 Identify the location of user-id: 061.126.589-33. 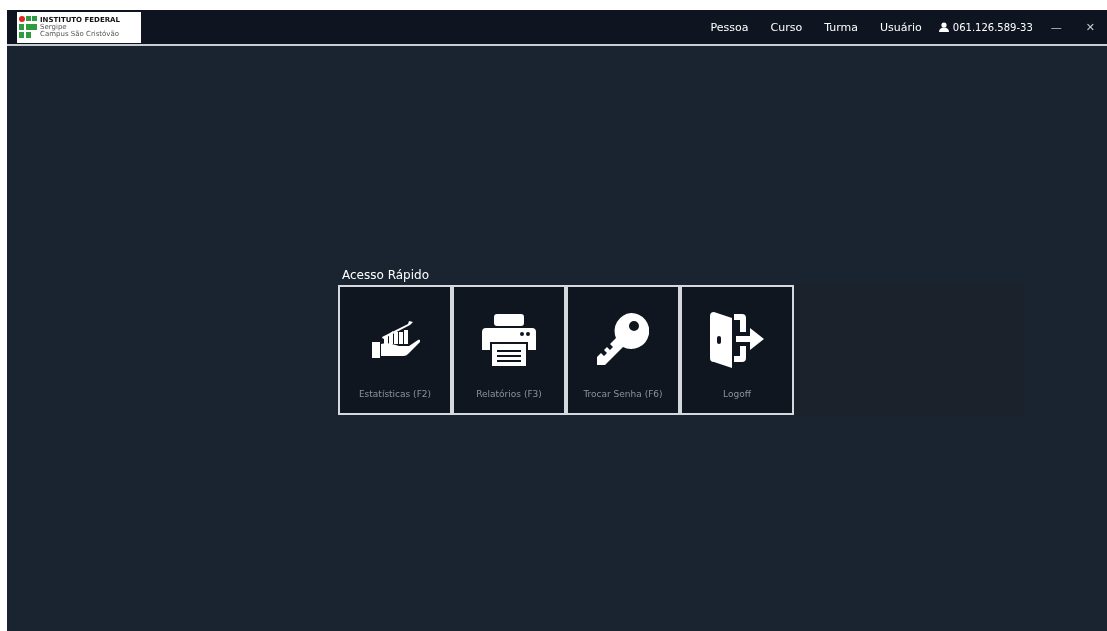
(992, 27).